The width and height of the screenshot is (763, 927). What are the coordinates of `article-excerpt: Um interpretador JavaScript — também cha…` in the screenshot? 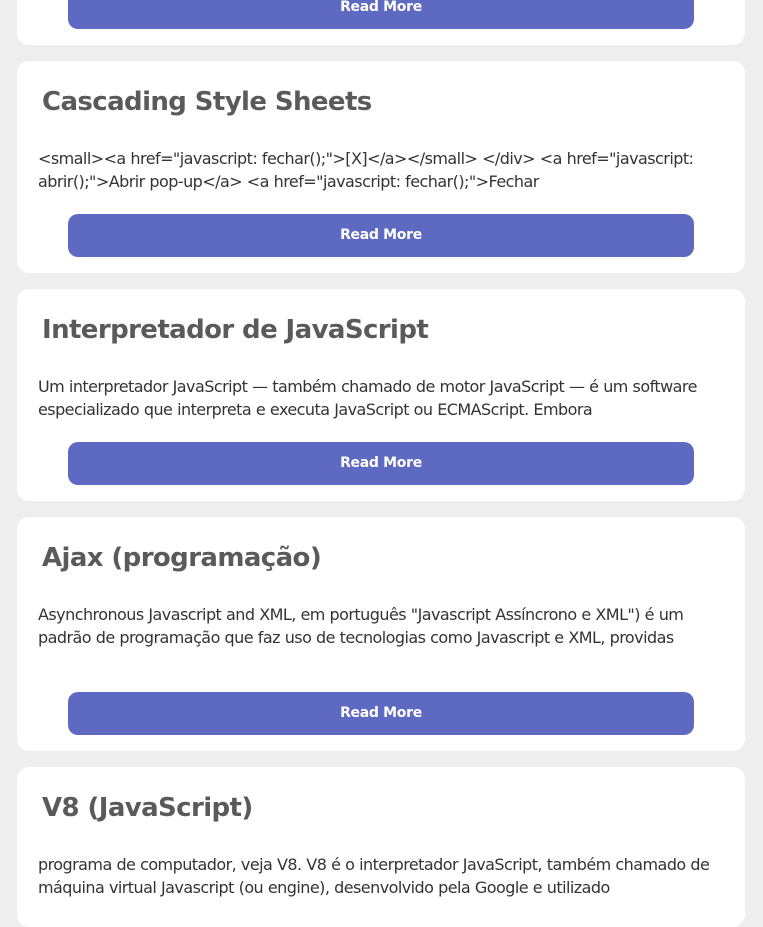 It's located at (367, 398).